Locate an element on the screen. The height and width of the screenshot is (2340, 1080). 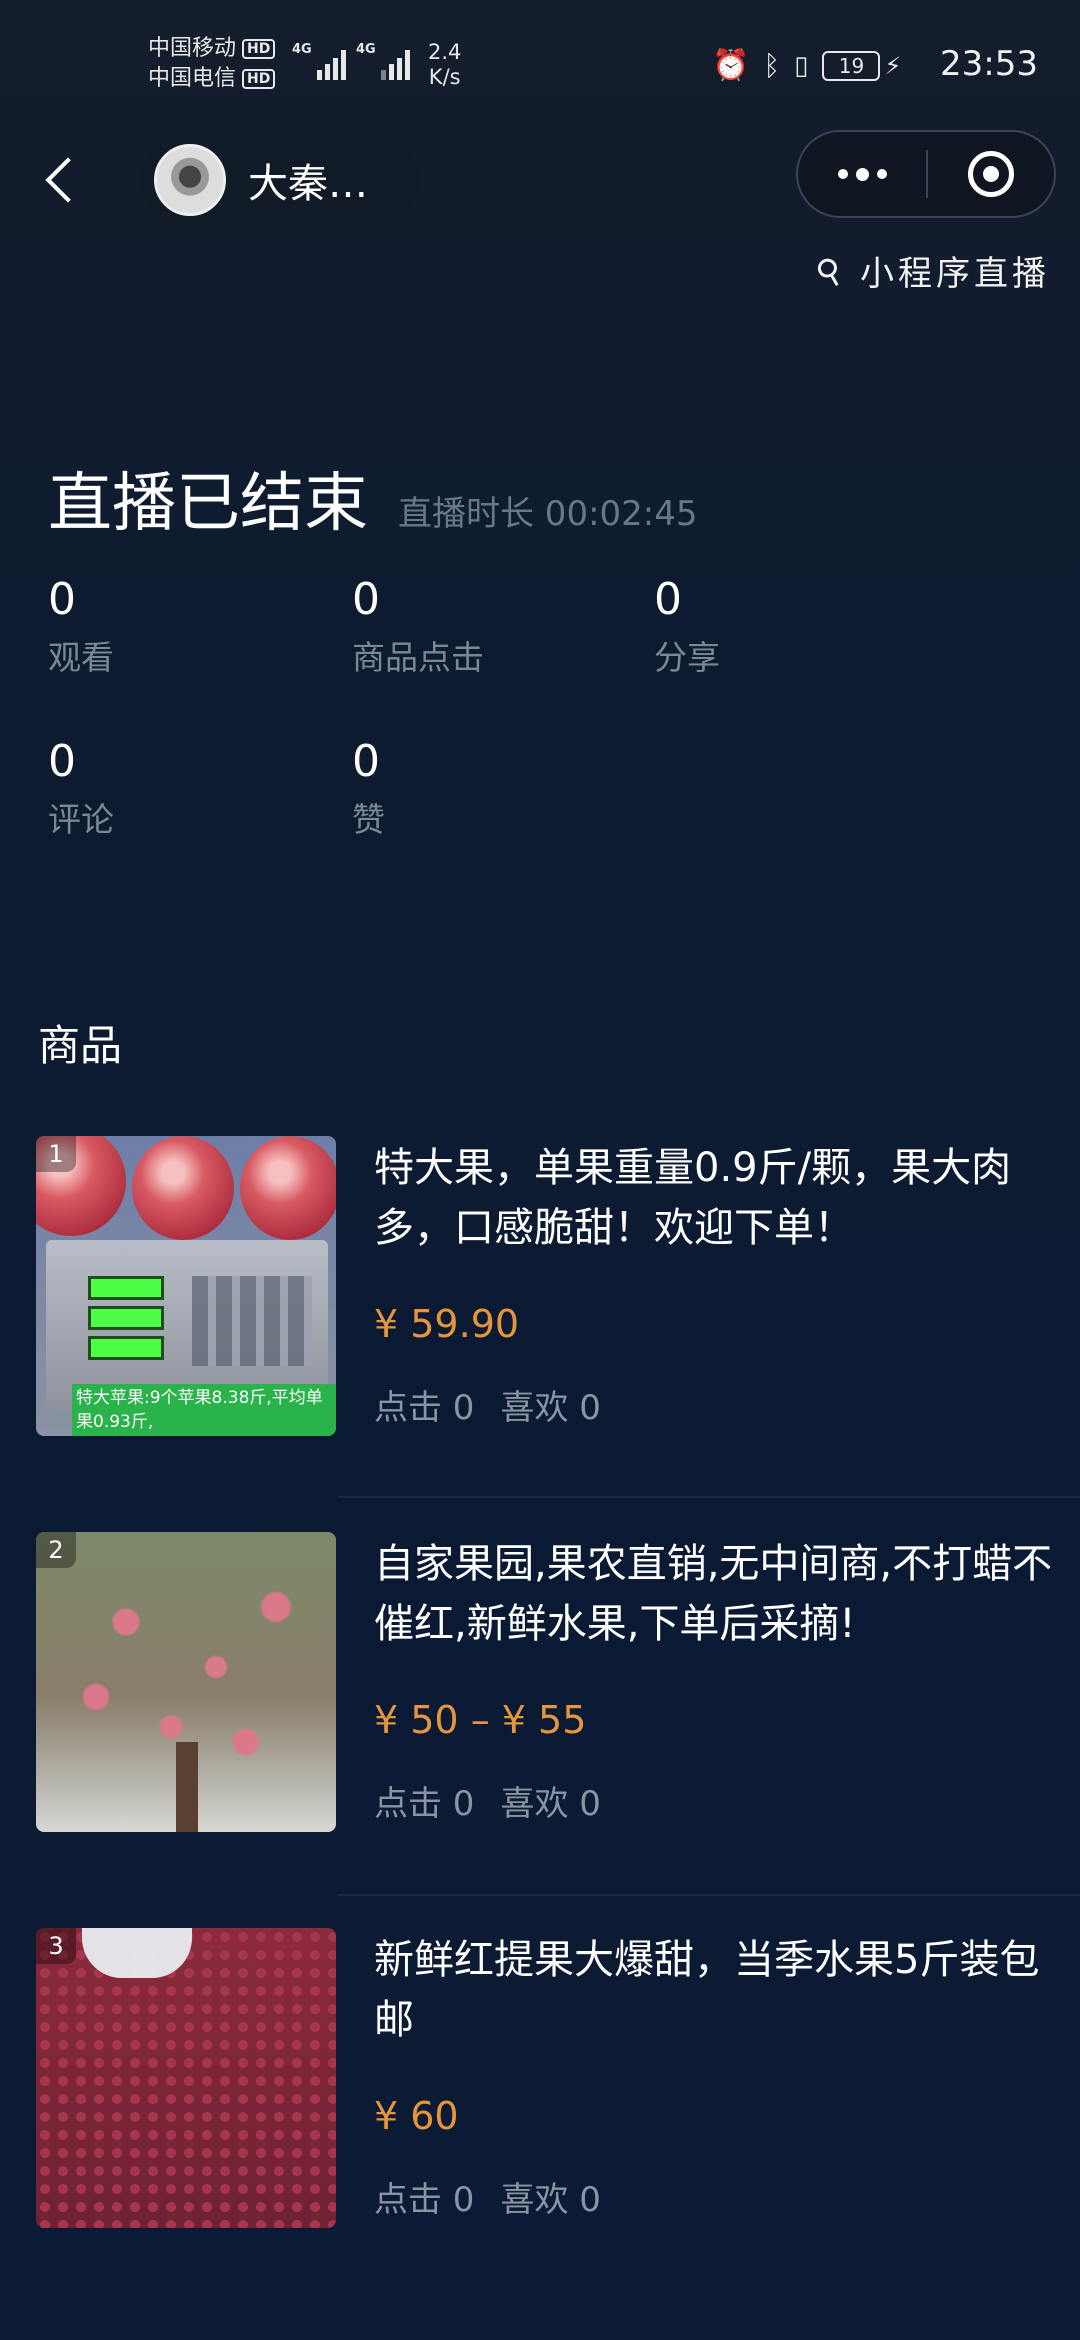
close-target-icon is located at coordinates (991, 174).